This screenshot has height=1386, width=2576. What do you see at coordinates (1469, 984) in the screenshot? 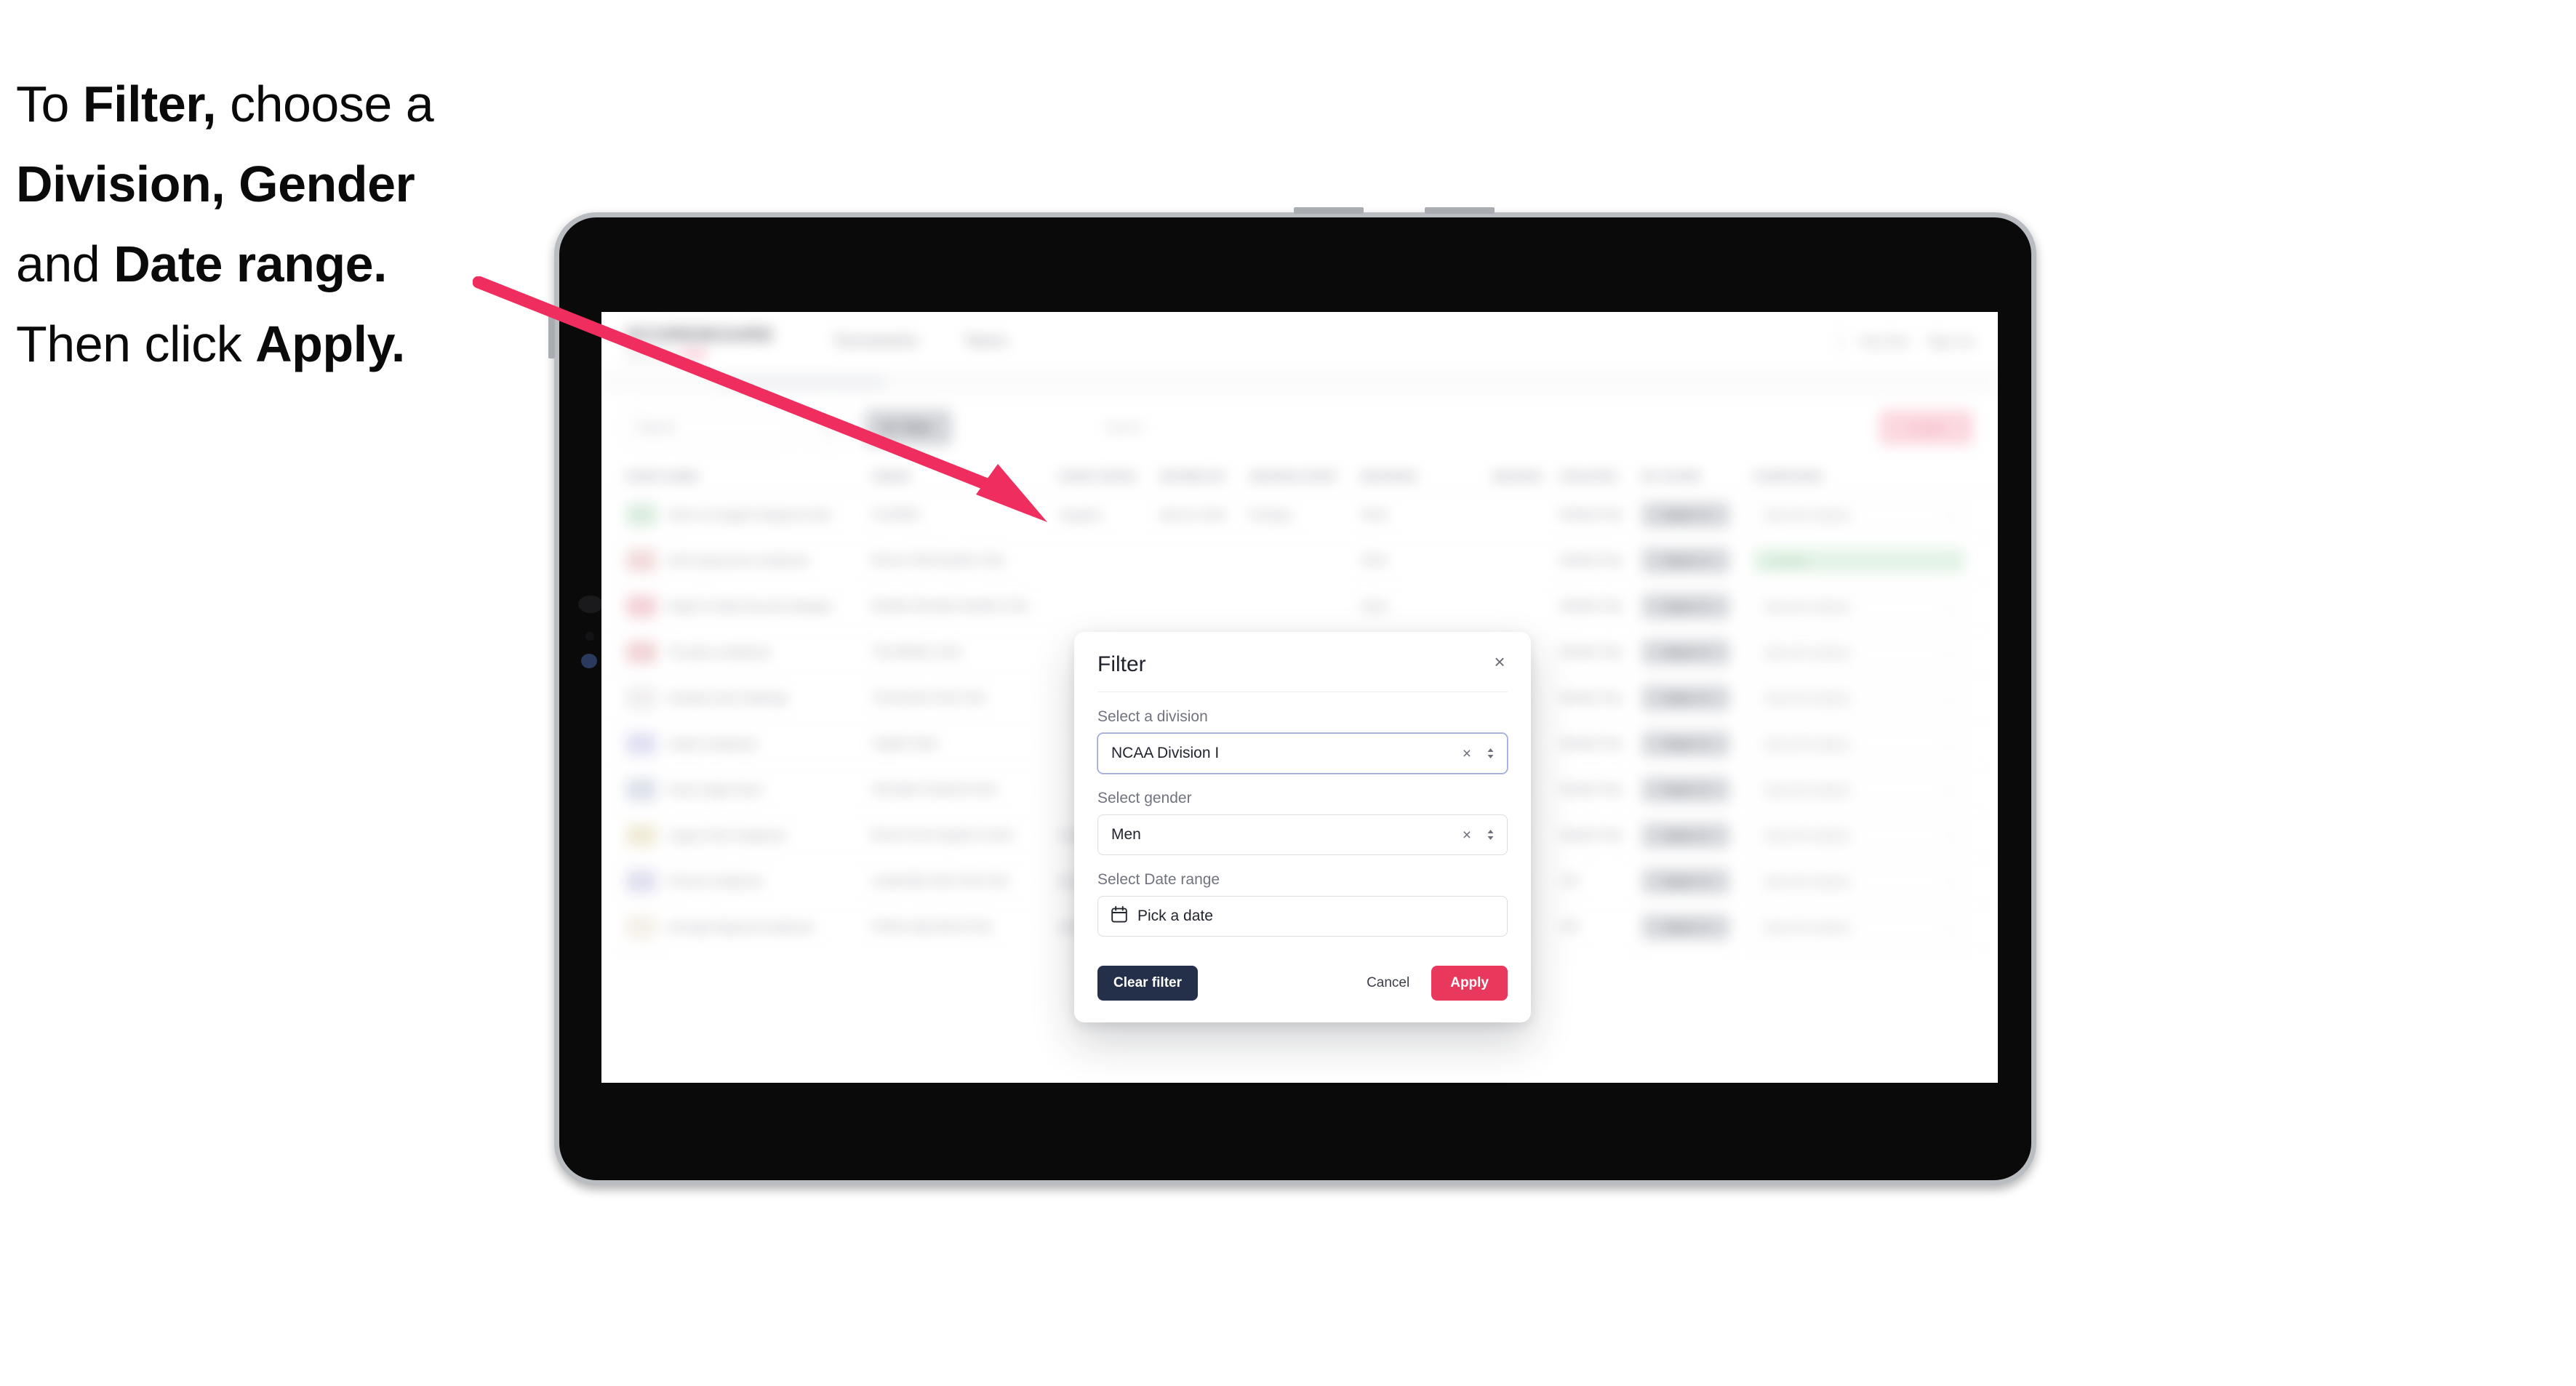
I see `apply-button: Apply` at bounding box center [1469, 984].